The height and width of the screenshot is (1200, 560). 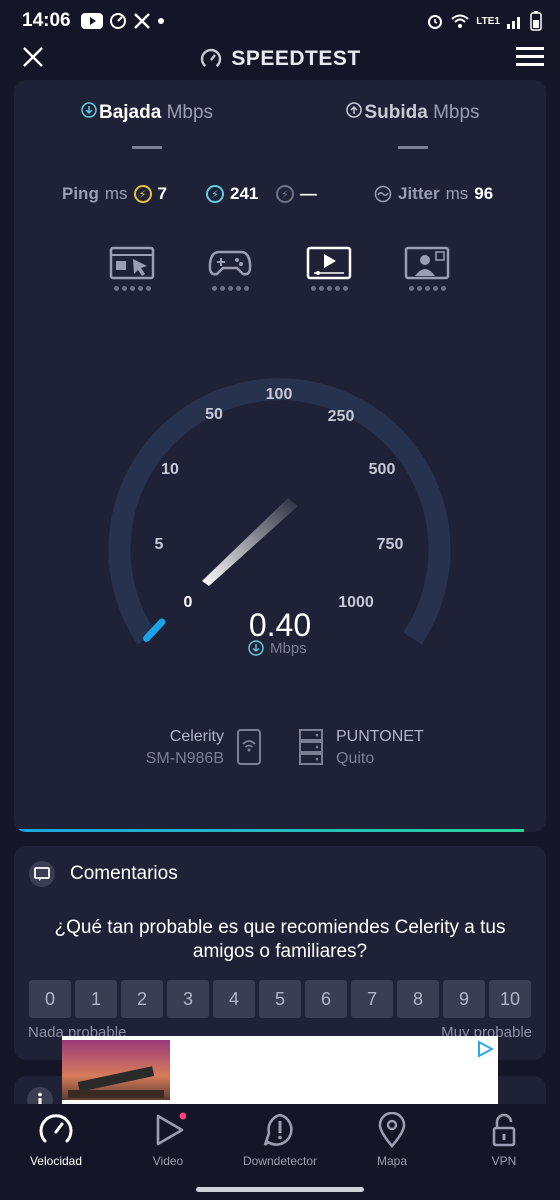 I want to click on close-icon, so click(x=33, y=57).